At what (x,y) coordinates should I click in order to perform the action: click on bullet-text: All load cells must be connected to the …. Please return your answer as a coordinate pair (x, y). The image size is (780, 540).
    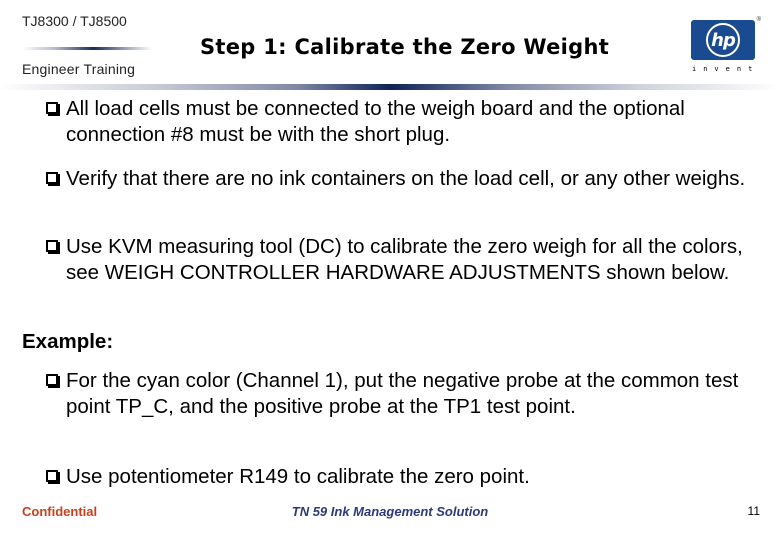
    Looking at the image, I should click on (375, 121).